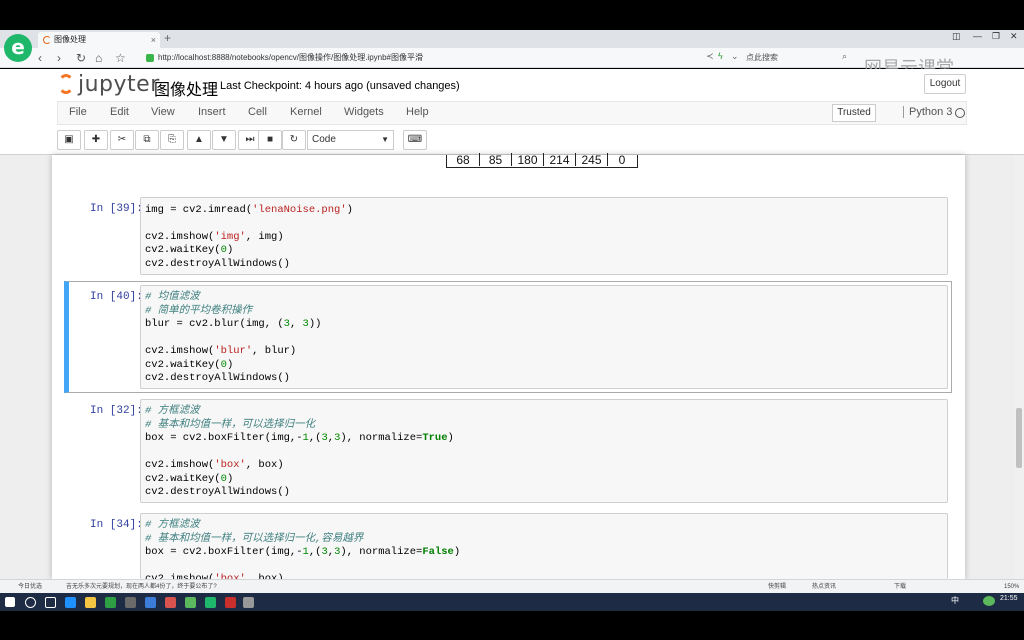  I want to click on move-down-icon: ▼, so click(224, 140).